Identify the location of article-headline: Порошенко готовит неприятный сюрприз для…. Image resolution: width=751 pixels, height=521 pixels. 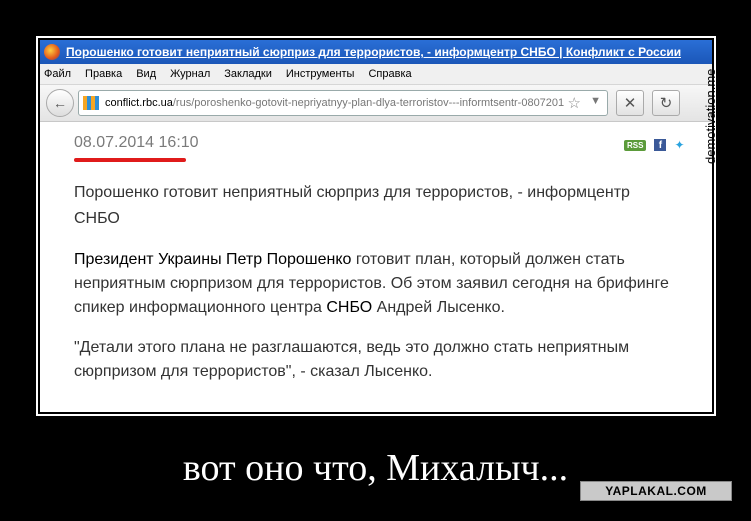
(352, 205).